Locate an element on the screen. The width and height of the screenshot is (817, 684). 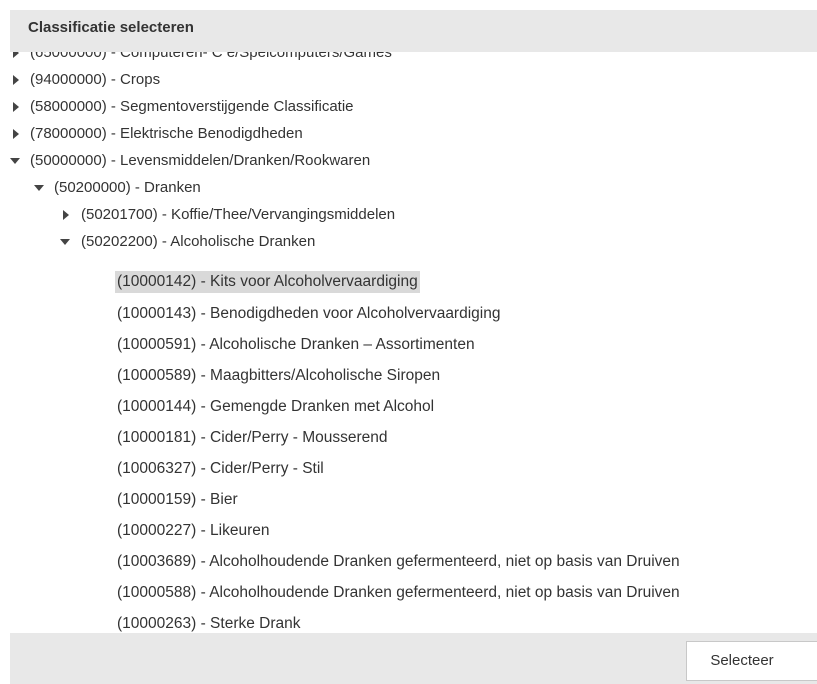
tree-leaf-label: (10000159) - Bier is located at coordinates (177, 499).